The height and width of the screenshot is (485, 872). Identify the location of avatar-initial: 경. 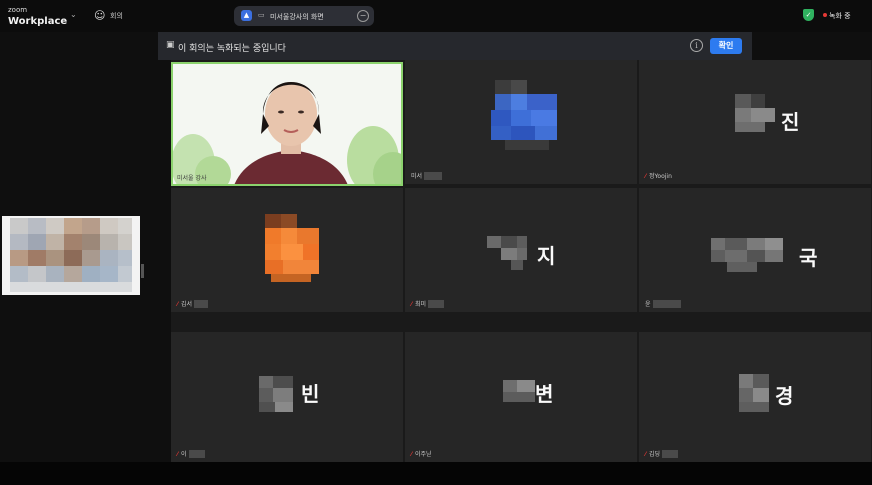
(784, 396).